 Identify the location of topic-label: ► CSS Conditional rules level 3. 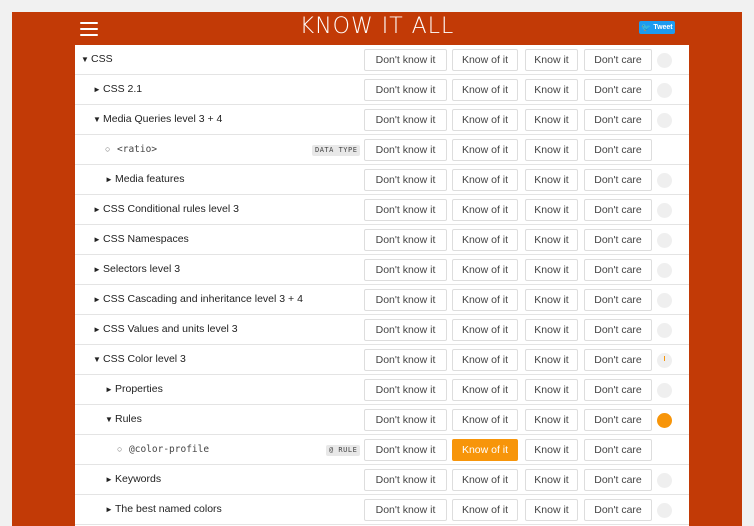
(166, 210).